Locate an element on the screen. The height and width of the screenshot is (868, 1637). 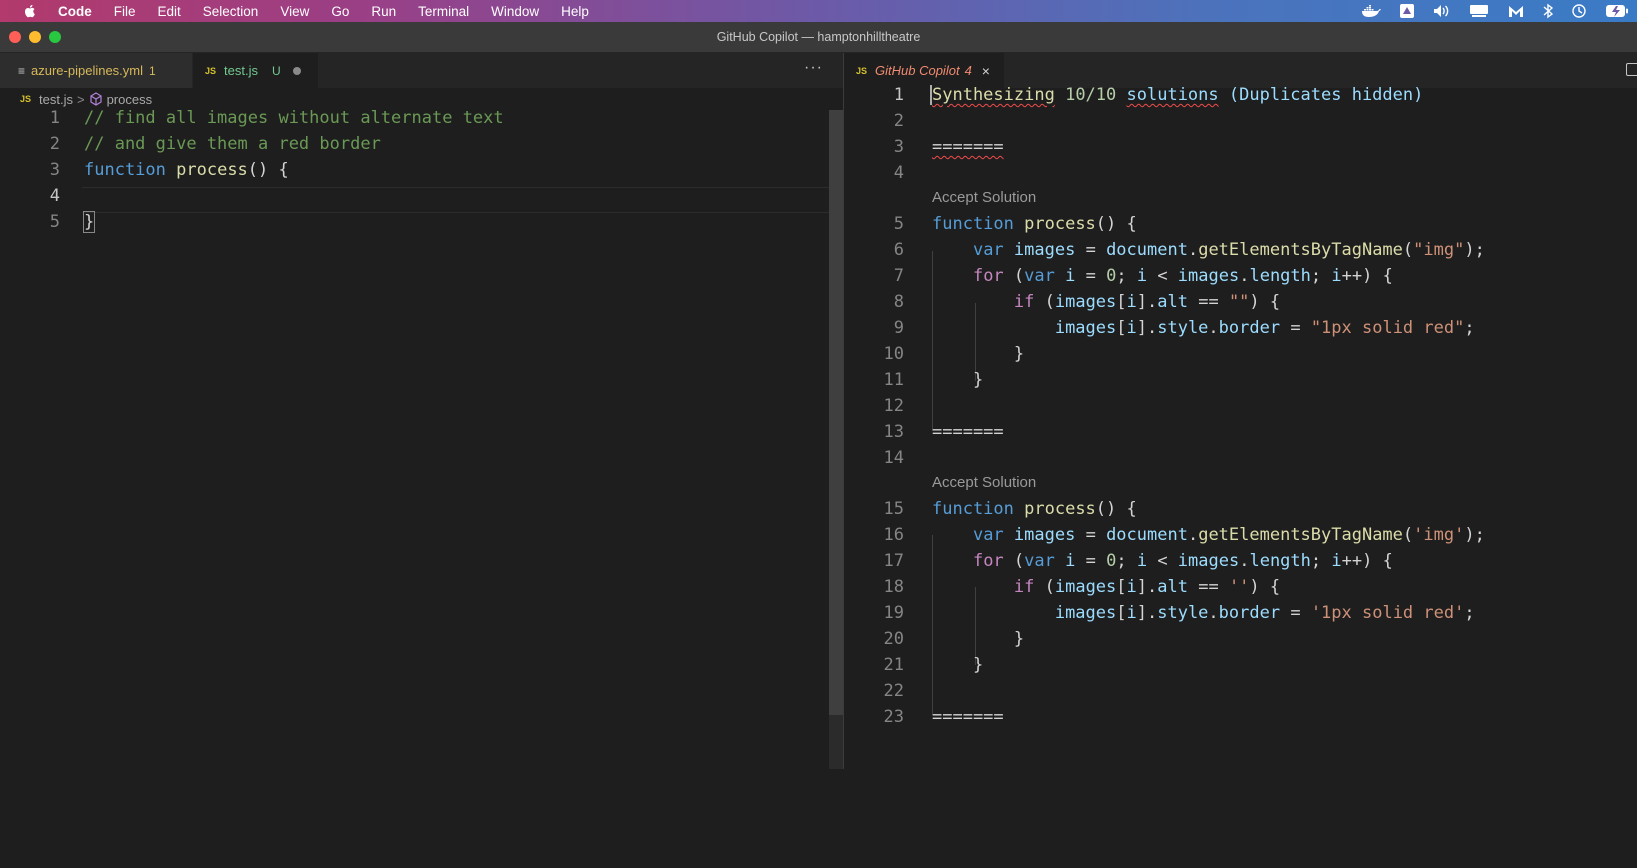
menu-edit: Edit is located at coordinates (169, 11).